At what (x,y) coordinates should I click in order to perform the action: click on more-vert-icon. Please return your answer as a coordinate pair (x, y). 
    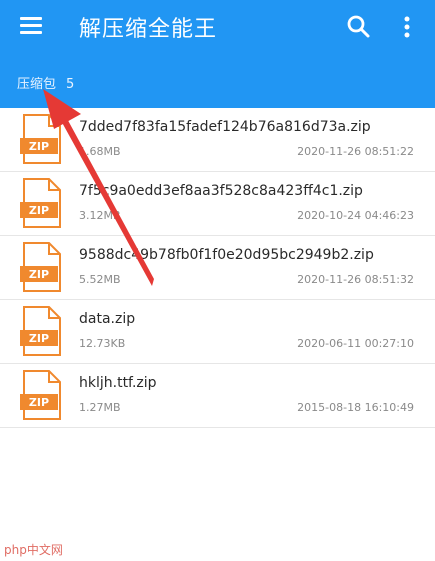
    Looking at the image, I should click on (407, 27).